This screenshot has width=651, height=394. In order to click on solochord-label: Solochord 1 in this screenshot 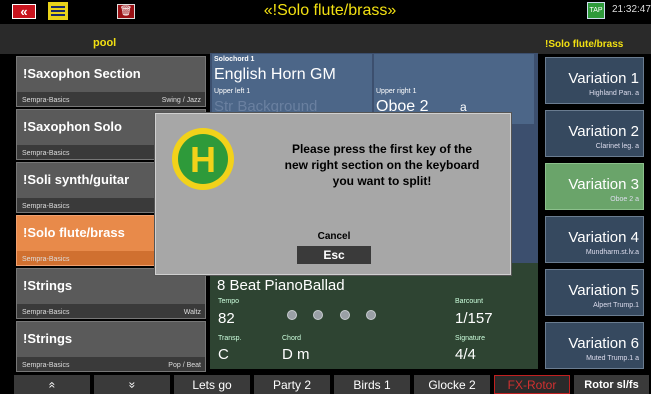, I will do `click(234, 59)`.